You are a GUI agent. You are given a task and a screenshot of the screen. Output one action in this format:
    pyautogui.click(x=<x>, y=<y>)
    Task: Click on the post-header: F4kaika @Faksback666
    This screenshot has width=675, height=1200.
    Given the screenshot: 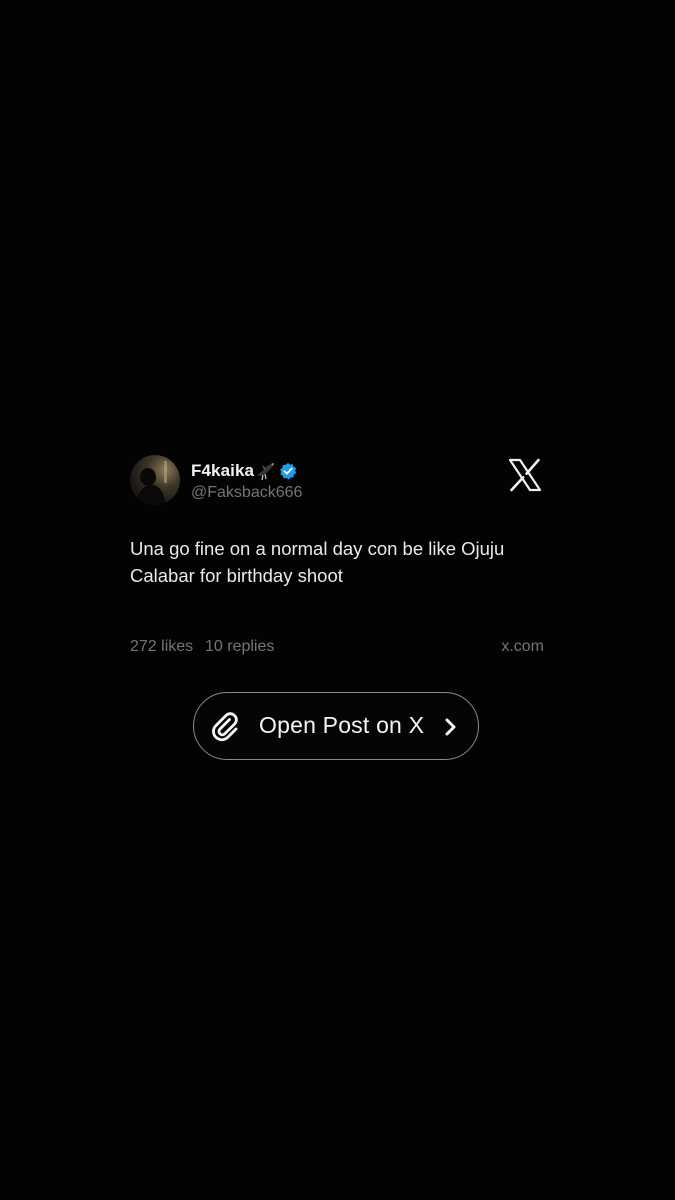 What is the action you would take?
    pyautogui.click(x=338, y=482)
    